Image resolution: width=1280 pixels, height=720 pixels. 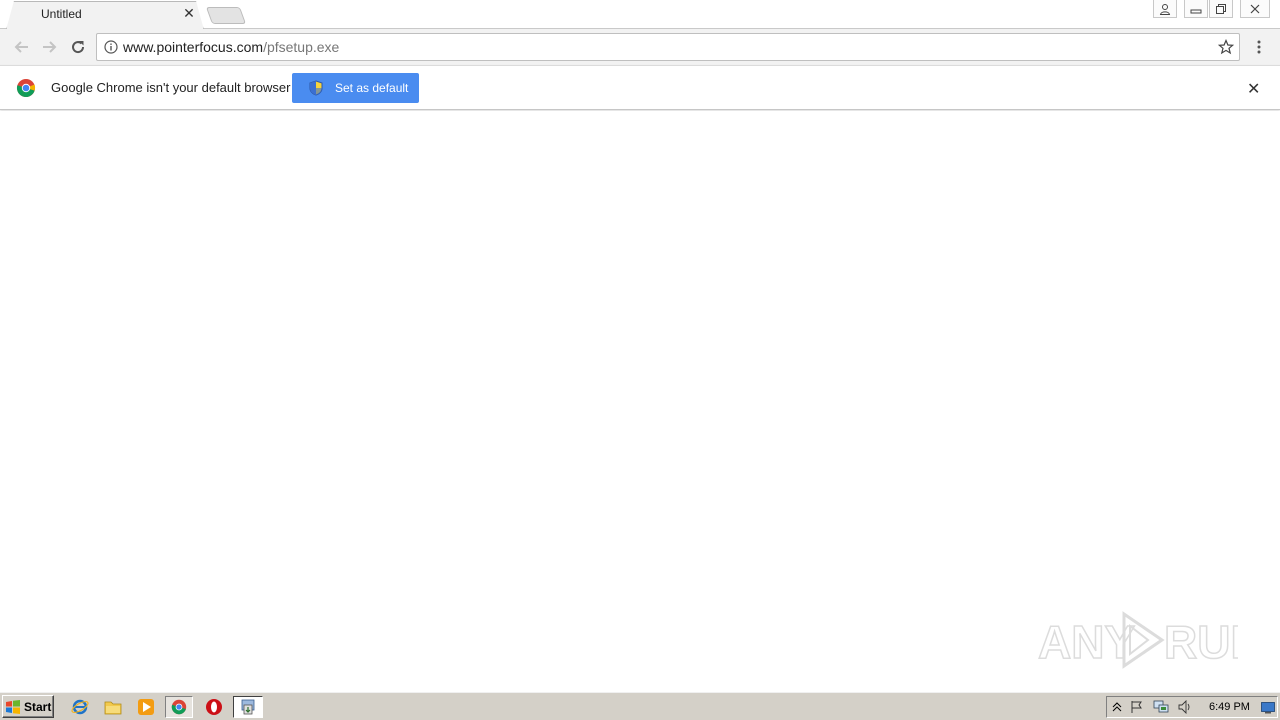 I want to click on chrome-taskbar-icon, so click(x=179, y=707).